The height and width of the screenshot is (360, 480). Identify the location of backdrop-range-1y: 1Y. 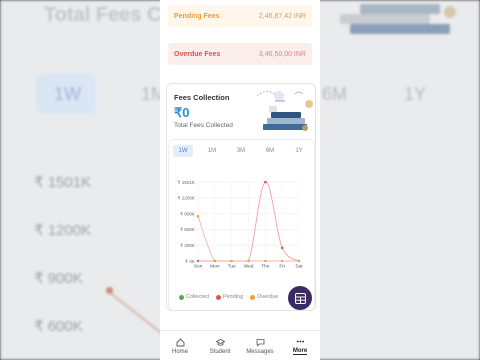
(415, 94).